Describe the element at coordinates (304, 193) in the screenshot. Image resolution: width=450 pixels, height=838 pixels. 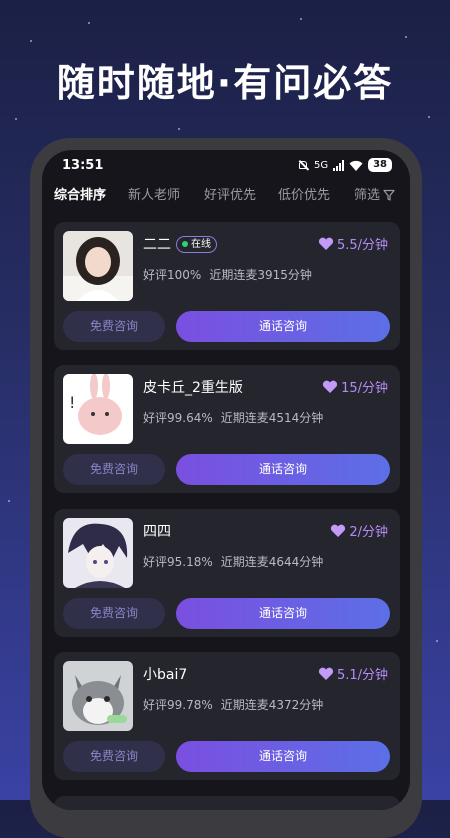
I see `tab-low-price: 低价优先` at that location.